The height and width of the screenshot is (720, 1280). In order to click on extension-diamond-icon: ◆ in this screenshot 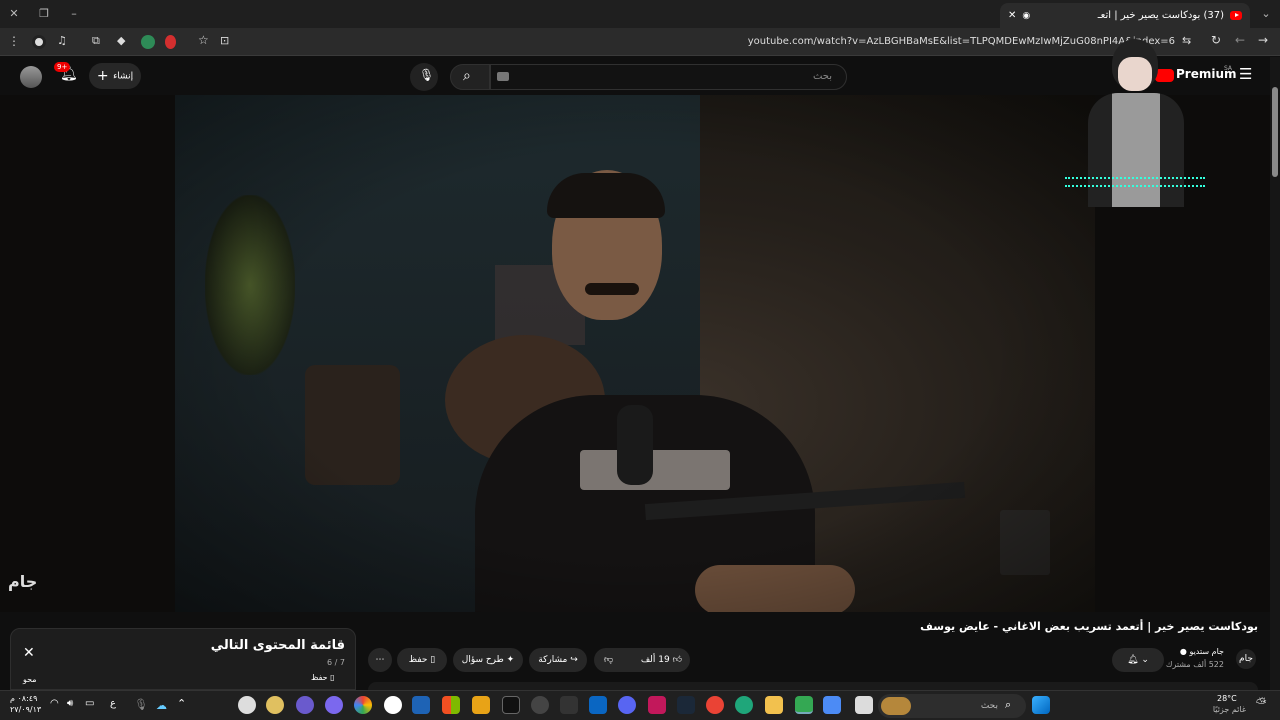, I will do `click(121, 40)`.